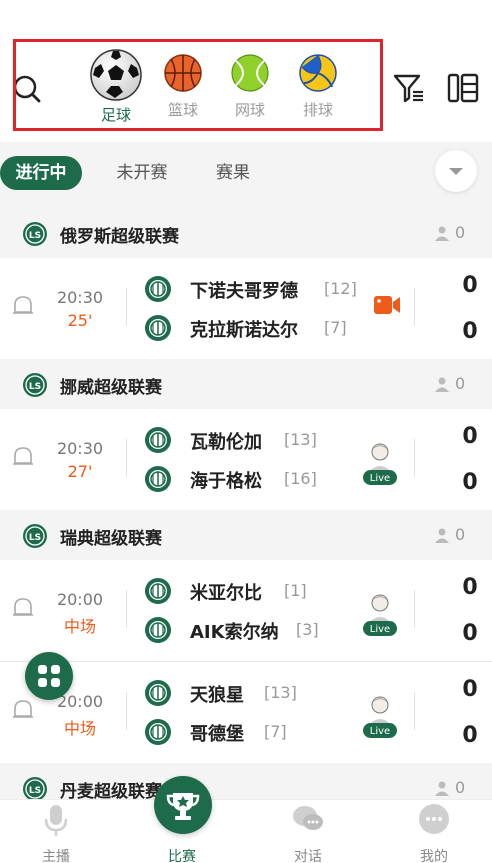  I want to click on apps-fab-button, so click(49, 676).